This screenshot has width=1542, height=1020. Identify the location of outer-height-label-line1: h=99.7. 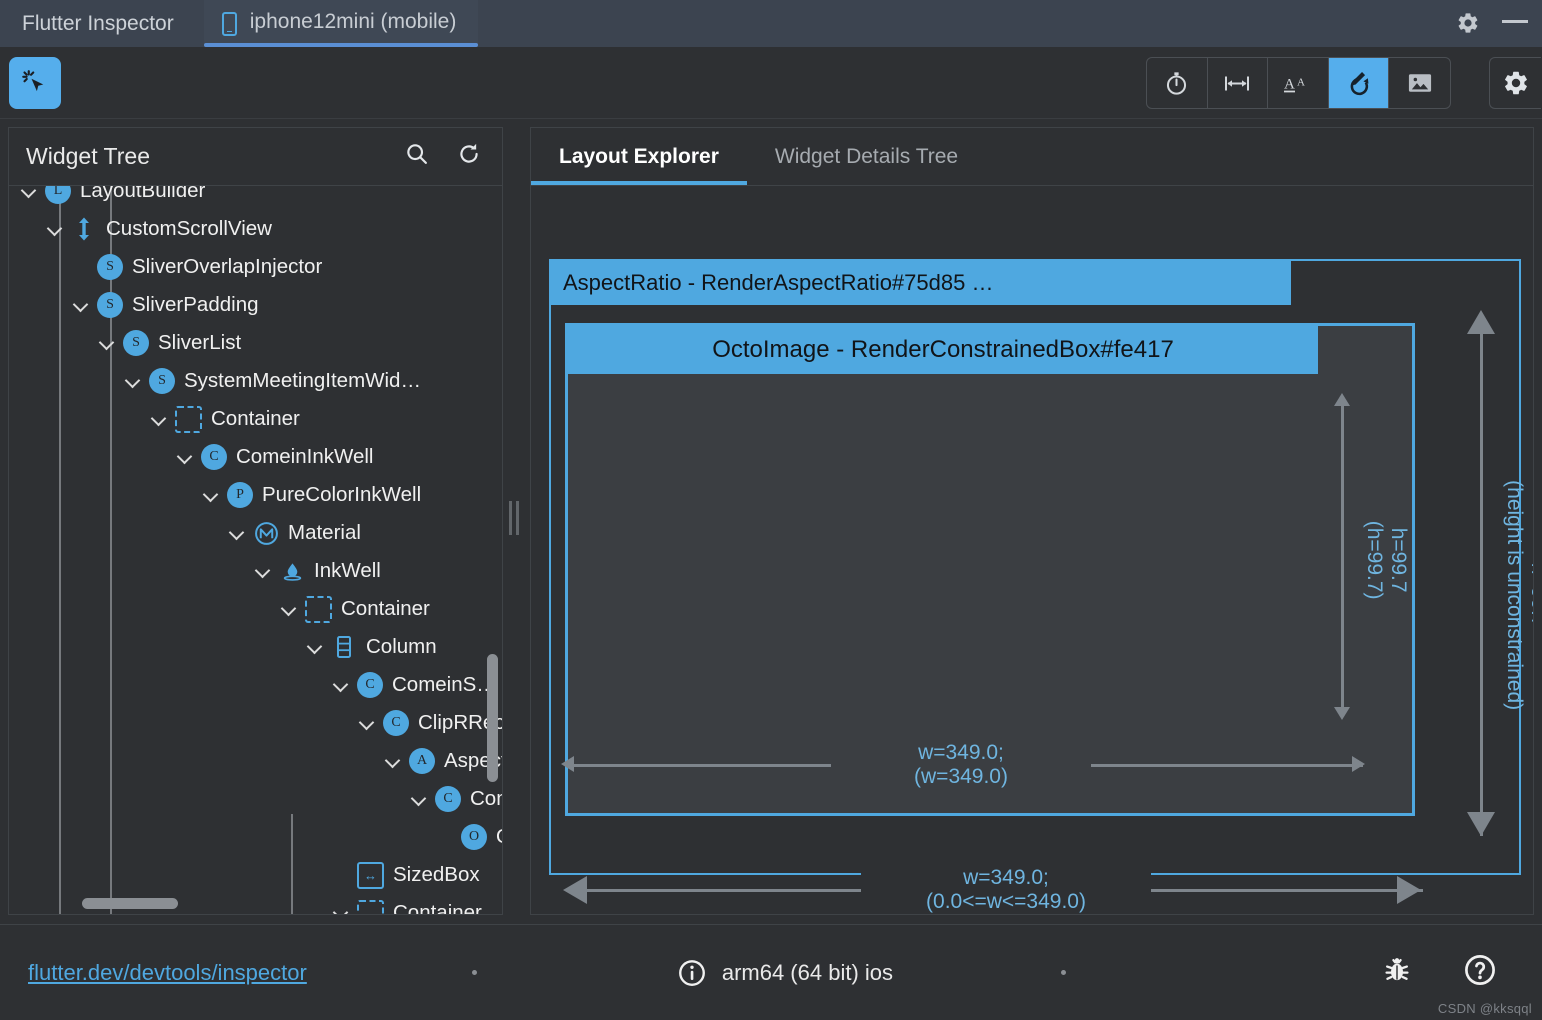
(1530, 595).